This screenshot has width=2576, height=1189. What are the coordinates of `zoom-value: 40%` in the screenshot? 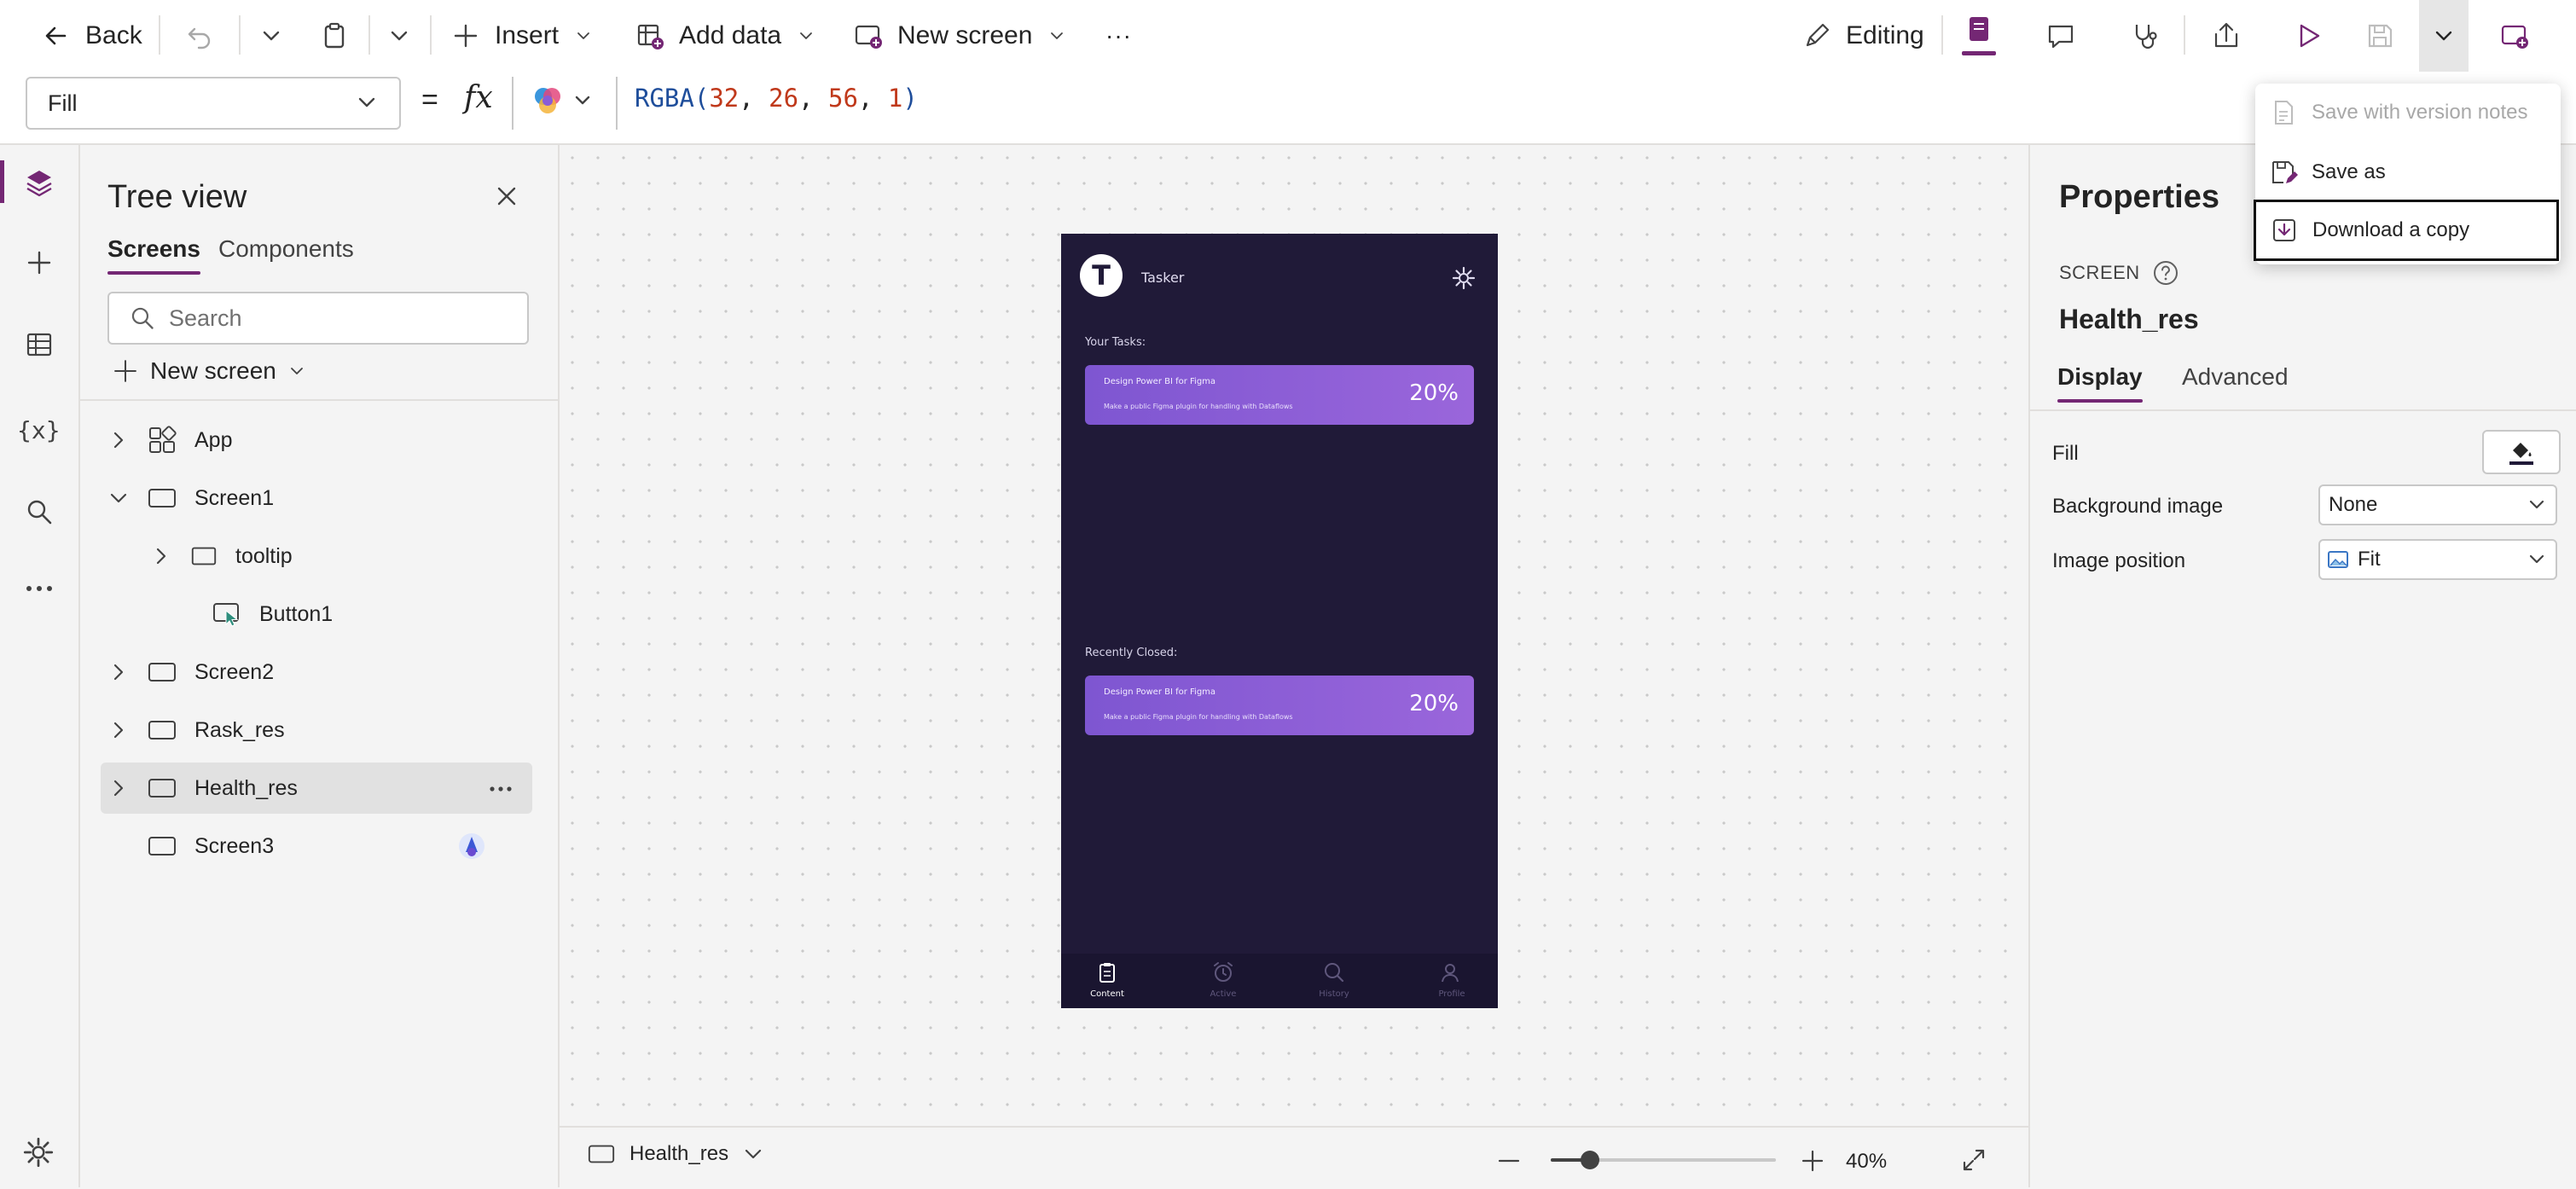 It's located at (1867, 1161).